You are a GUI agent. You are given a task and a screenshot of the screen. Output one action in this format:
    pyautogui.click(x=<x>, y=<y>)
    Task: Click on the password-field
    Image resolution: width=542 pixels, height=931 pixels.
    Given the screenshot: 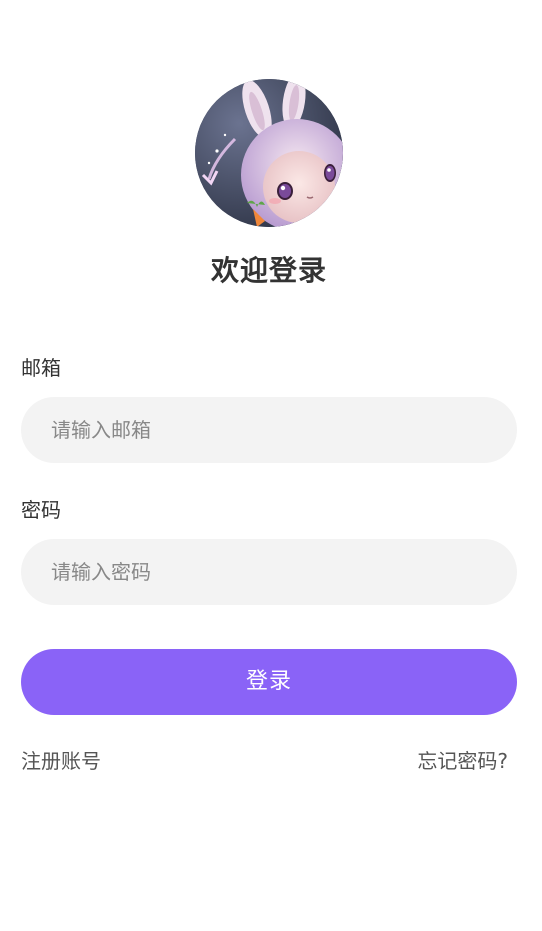 What is the action you would take?
    pyautogui.click(x=269, y=572)
    